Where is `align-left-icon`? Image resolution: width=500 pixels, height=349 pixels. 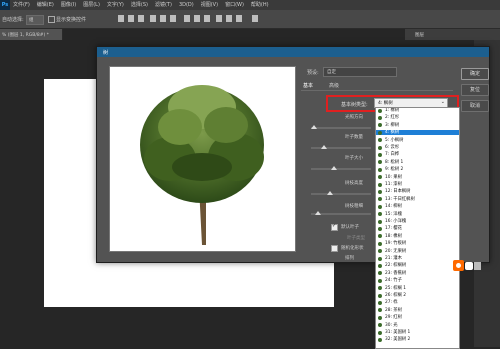 align-left-icon is located at coordinates (153, 18).